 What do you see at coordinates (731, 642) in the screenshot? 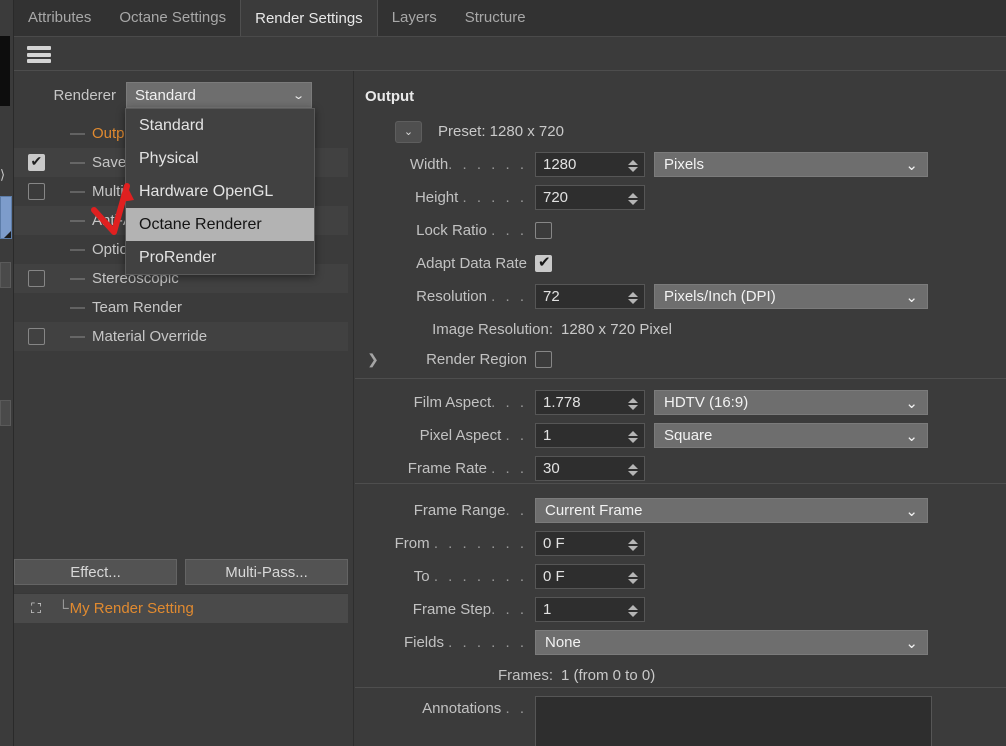
I see `fields-dropdown: None ⌄` at bounding box center [731, 642].